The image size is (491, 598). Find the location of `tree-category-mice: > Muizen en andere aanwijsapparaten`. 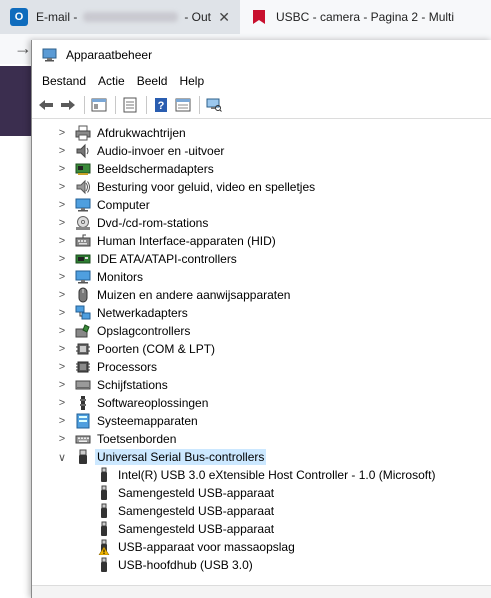

tree-category-mice: > Muizen en andere aanwijsapparaten is located at coordinates (174, 295).